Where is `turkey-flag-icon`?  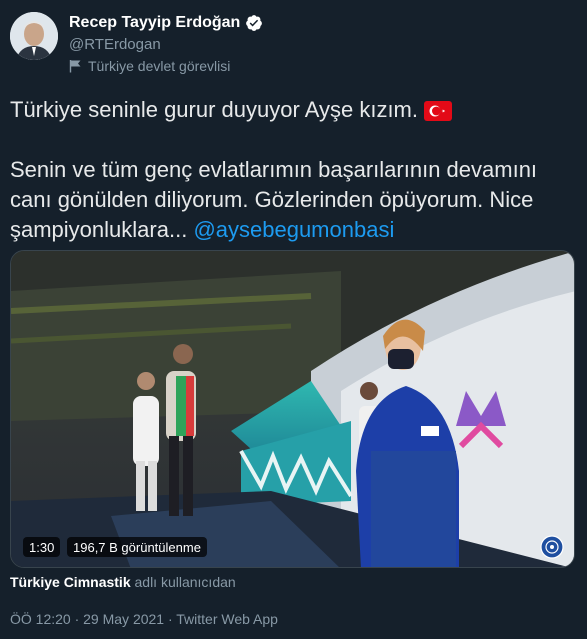 turkey-flag-icon is located at coordinates (438, 111).